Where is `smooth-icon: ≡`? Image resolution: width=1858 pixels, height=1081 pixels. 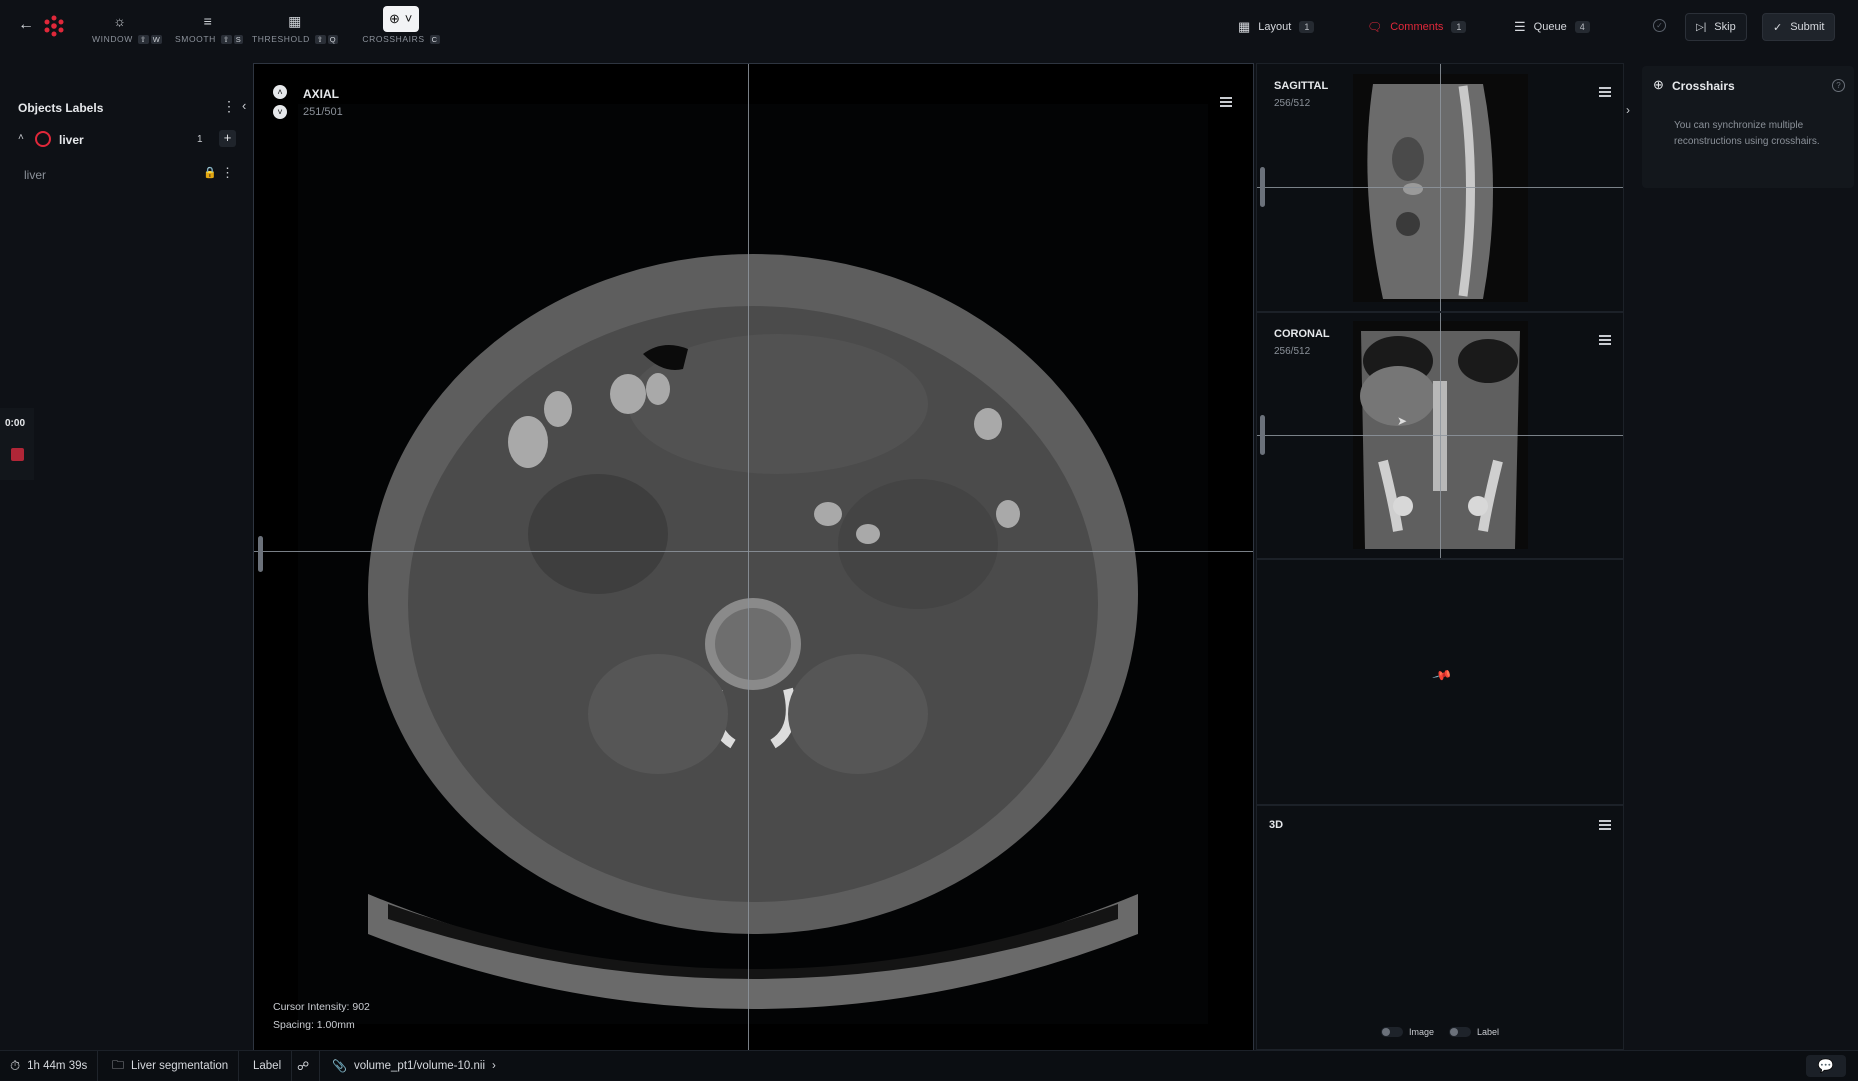
smooth-icon: ≡ is located at coordinates (208, 21).